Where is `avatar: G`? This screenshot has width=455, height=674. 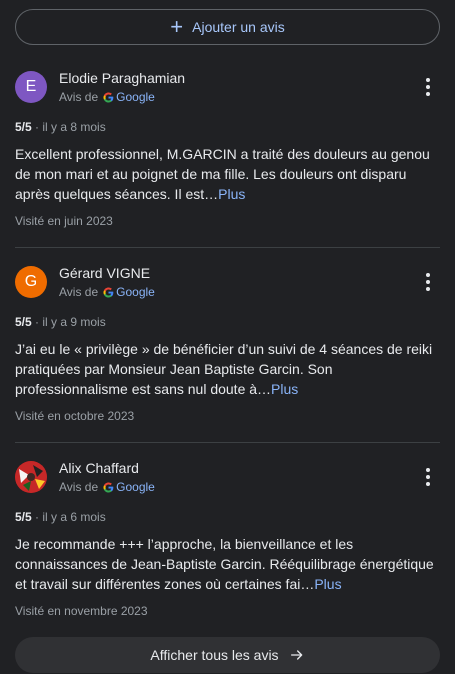 avatar: G is located at coordinates (31, 282).